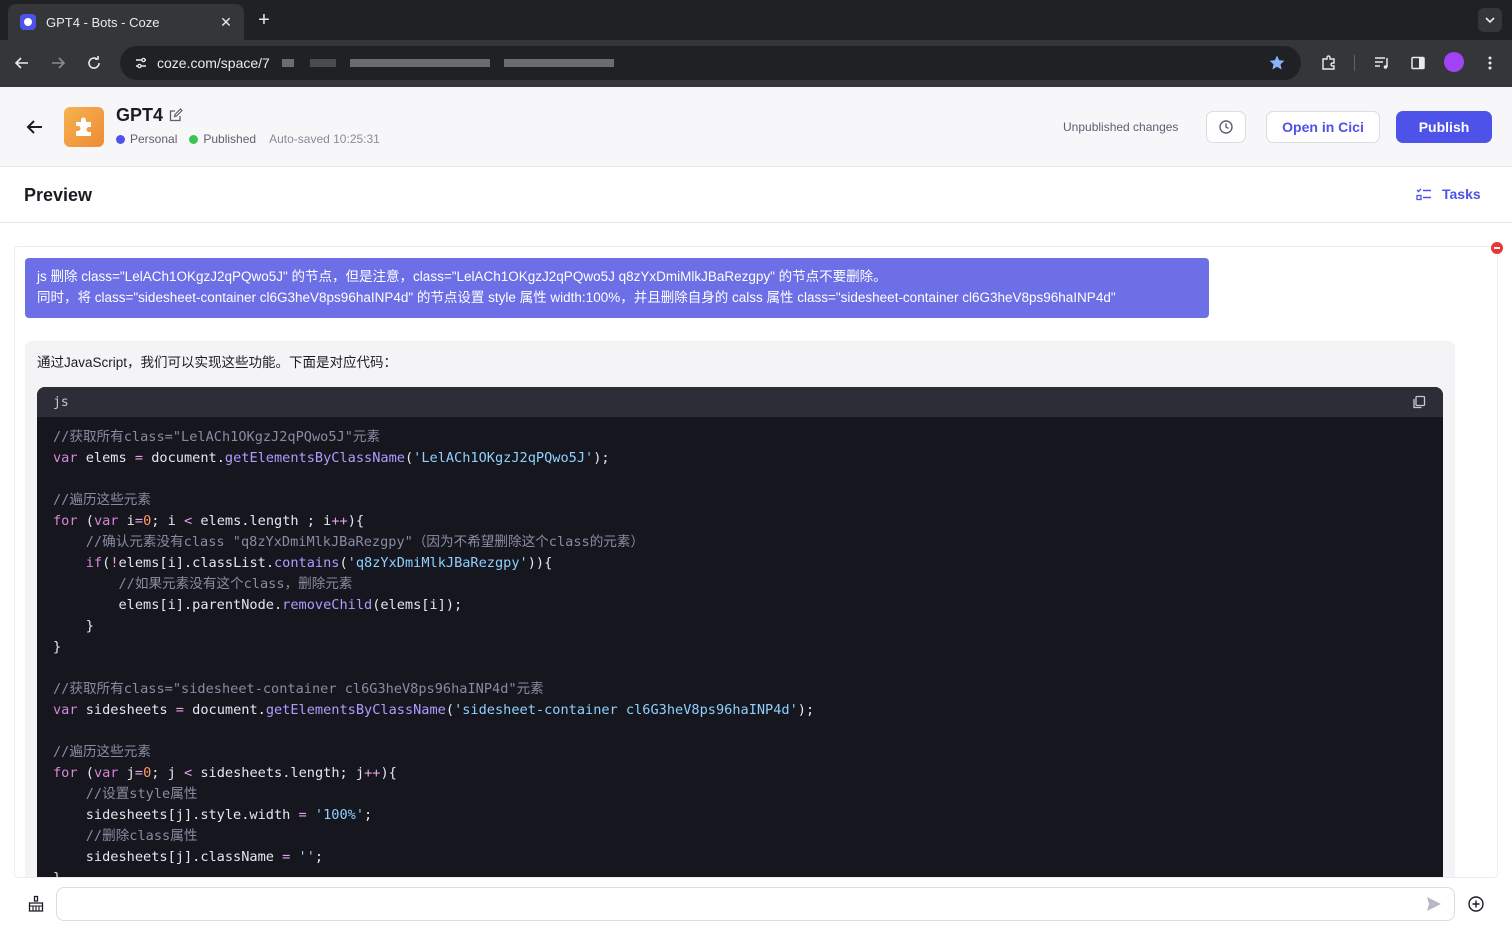 The width and height of the screenshot is (1512, 945). I want to click on browser-toolbar: coze.com/space/7, so click(756, 63).